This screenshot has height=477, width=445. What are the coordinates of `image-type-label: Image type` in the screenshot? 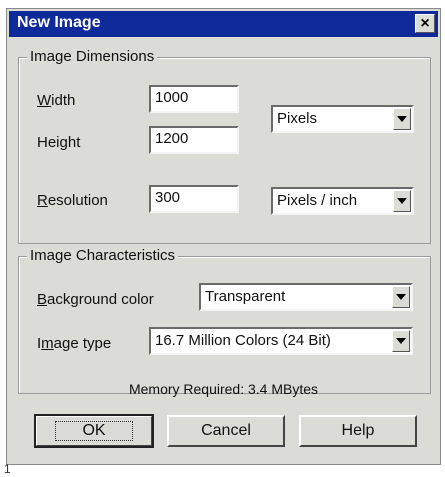 It's located at (74, 343).